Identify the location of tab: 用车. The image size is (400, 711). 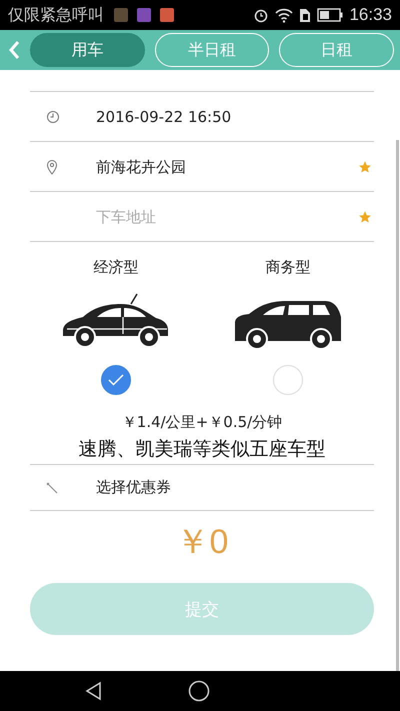
(87, 50).